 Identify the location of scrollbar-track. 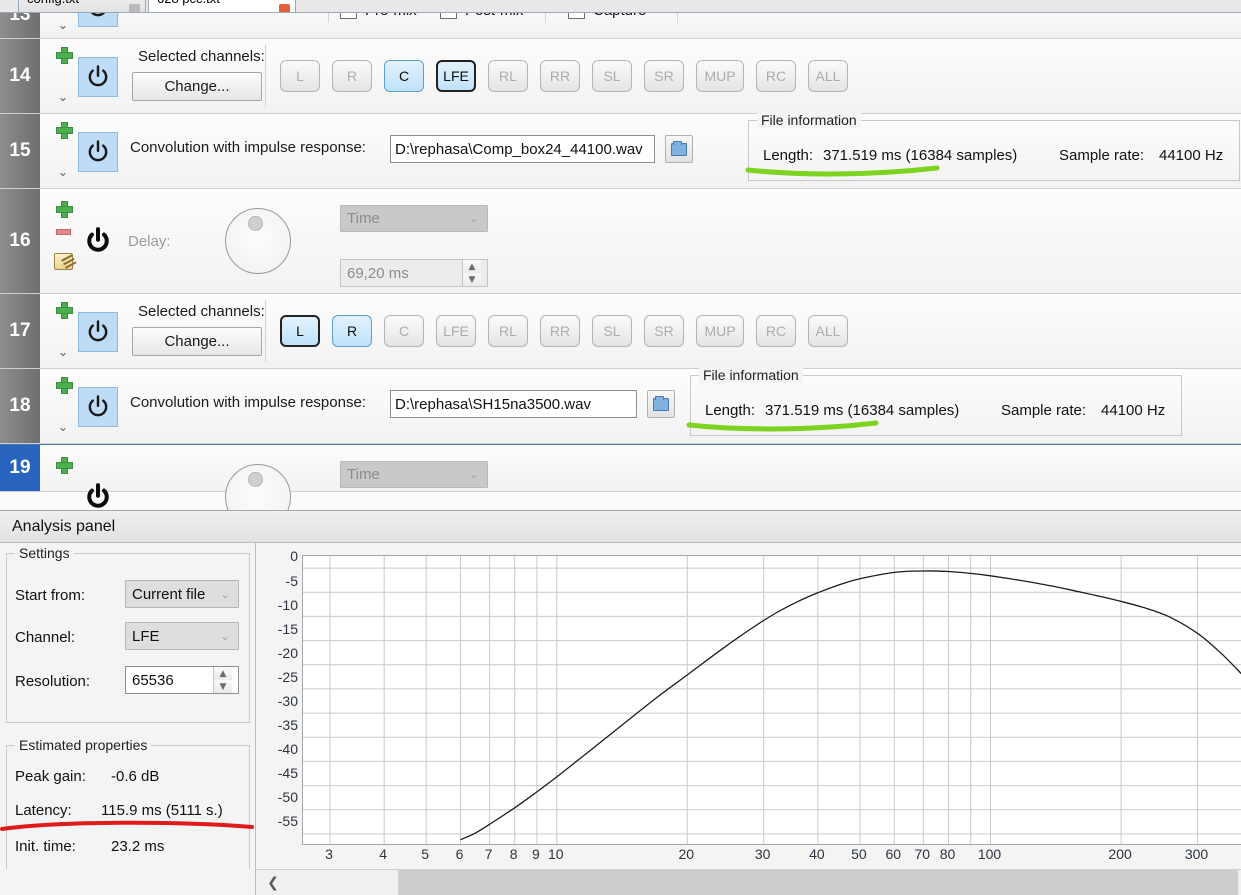
(765, 882).